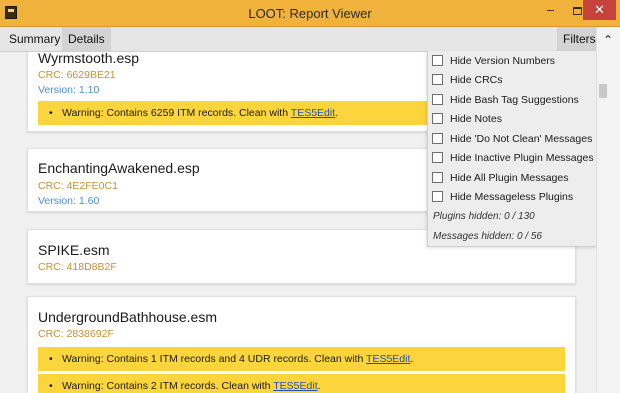 This screenshot has height=393, width=620. Describe the element at coordinates (579, 39) in the screenshot. I see `filters-button: Filters` at that location.